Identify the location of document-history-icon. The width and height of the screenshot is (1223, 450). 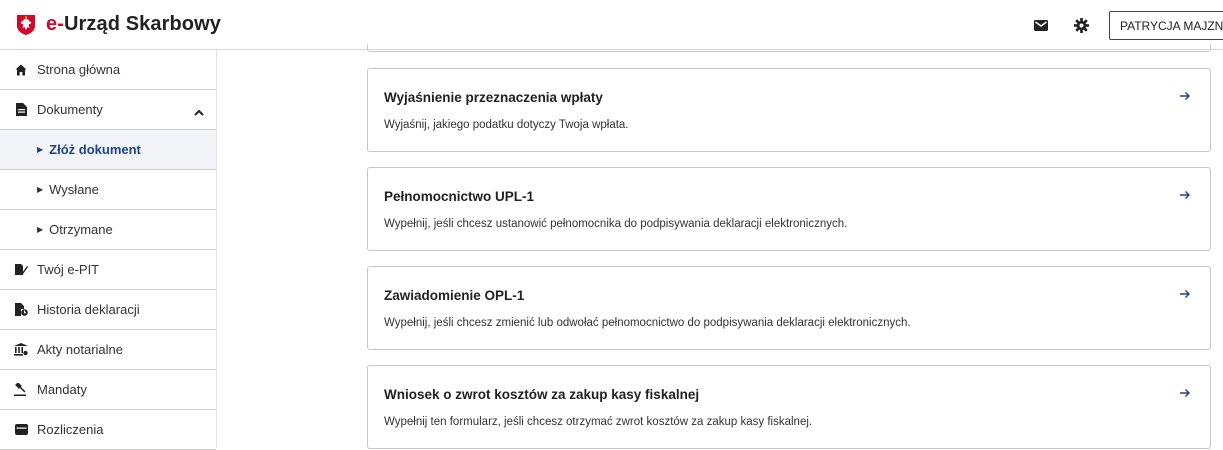
(21, 310).